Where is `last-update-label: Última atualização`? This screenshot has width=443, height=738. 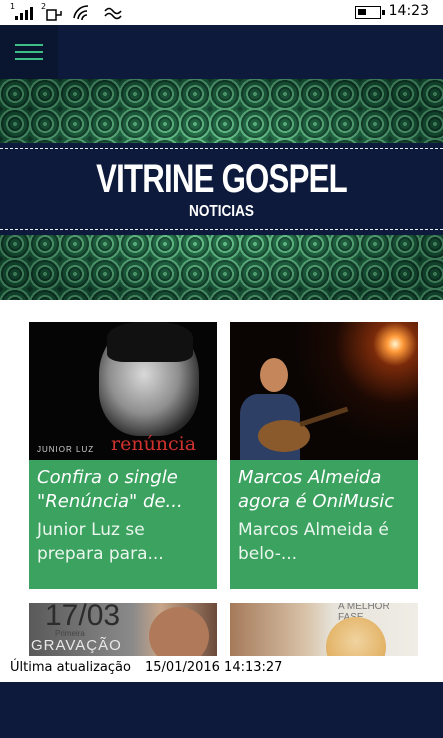 last-update-label: Última atualização is located at coordinates (70, 667).